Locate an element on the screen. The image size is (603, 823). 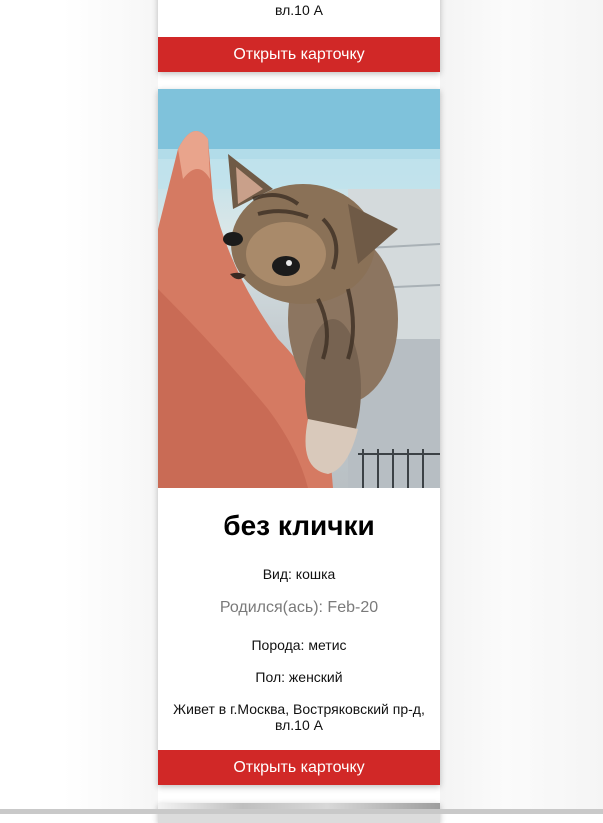
pet-address-text: вл.10 А is located at coordinates (299, 10).